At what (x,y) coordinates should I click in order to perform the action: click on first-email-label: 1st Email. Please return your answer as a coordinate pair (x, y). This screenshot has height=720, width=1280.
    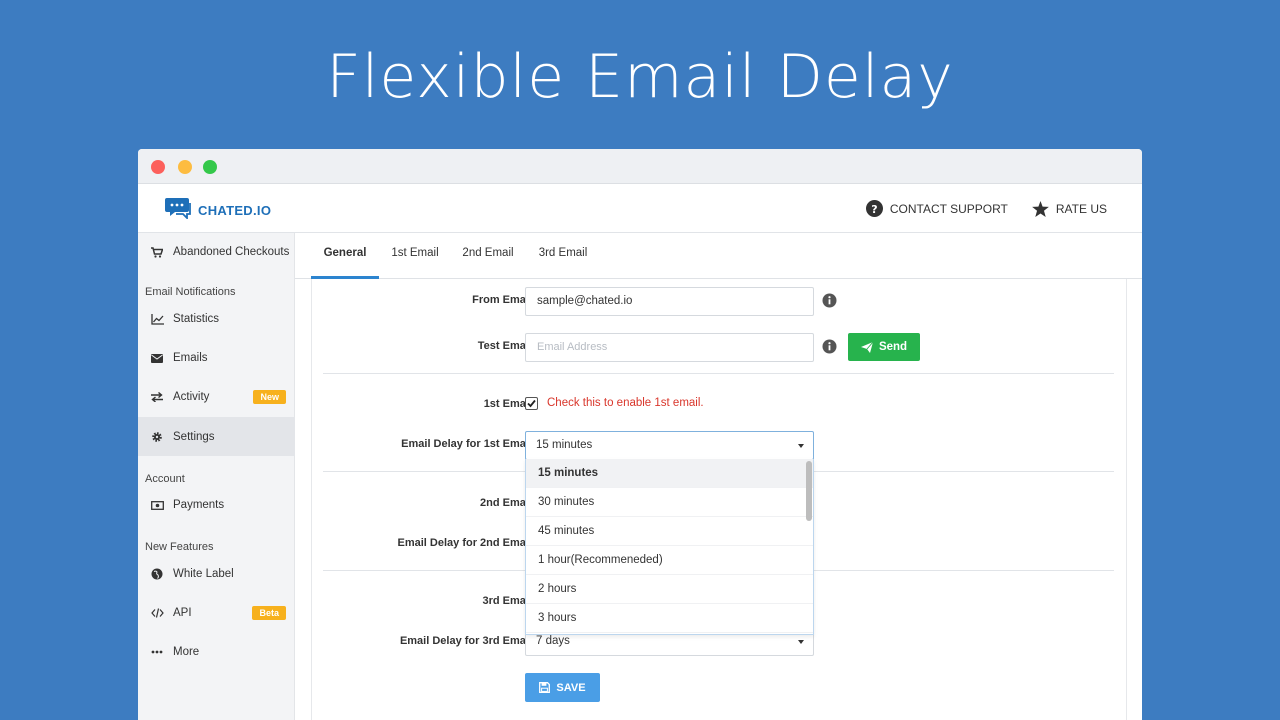
    Looking at the image, I should click on (507, 404).